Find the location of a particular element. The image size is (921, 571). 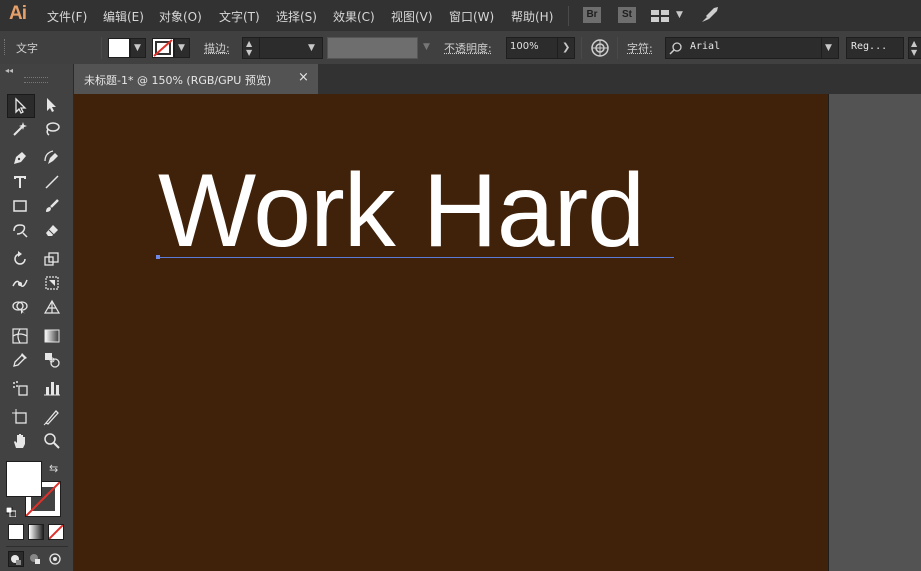

stock-button: St is located at coordinates (627, 15).